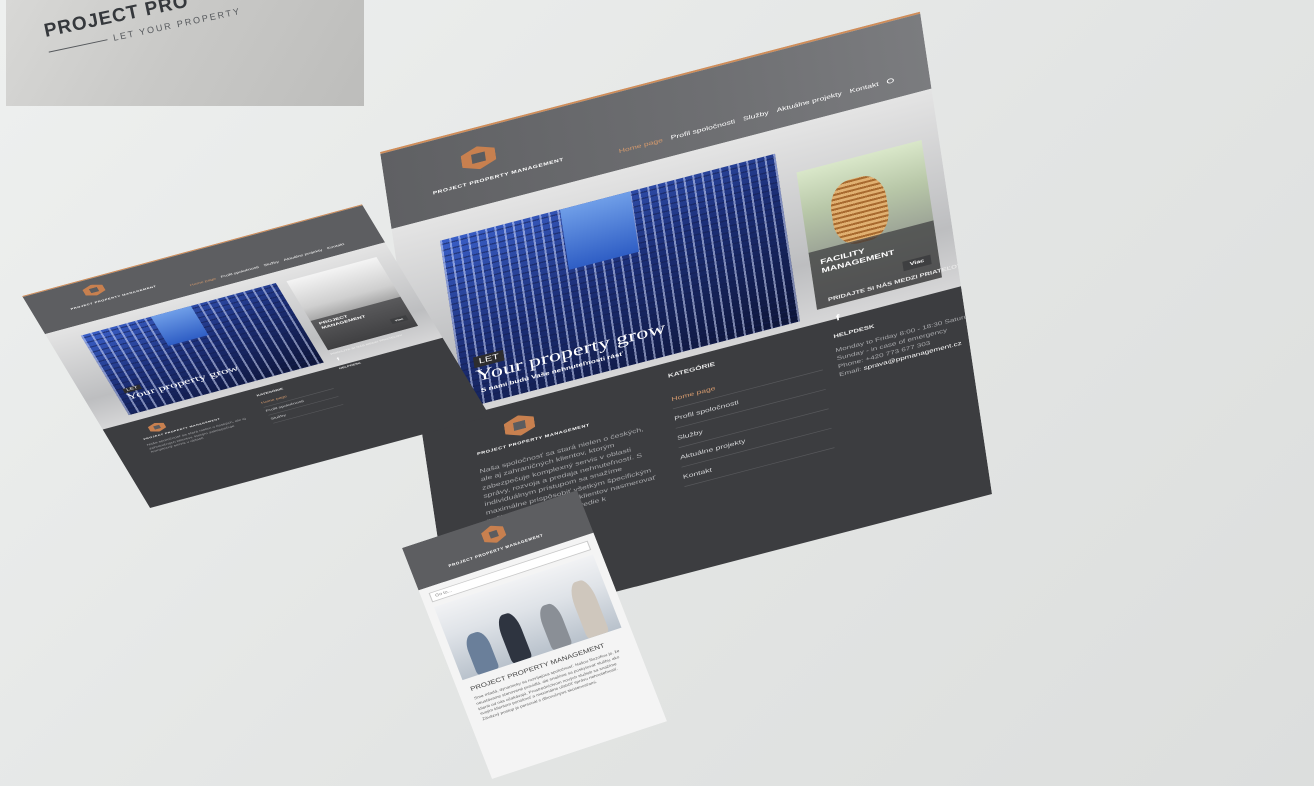 The height and width of the screenshot is (786, 1314). I want to click on letterhead-card: PROJECT PRO LET YOUR PROPERTY, so click(185, 53).